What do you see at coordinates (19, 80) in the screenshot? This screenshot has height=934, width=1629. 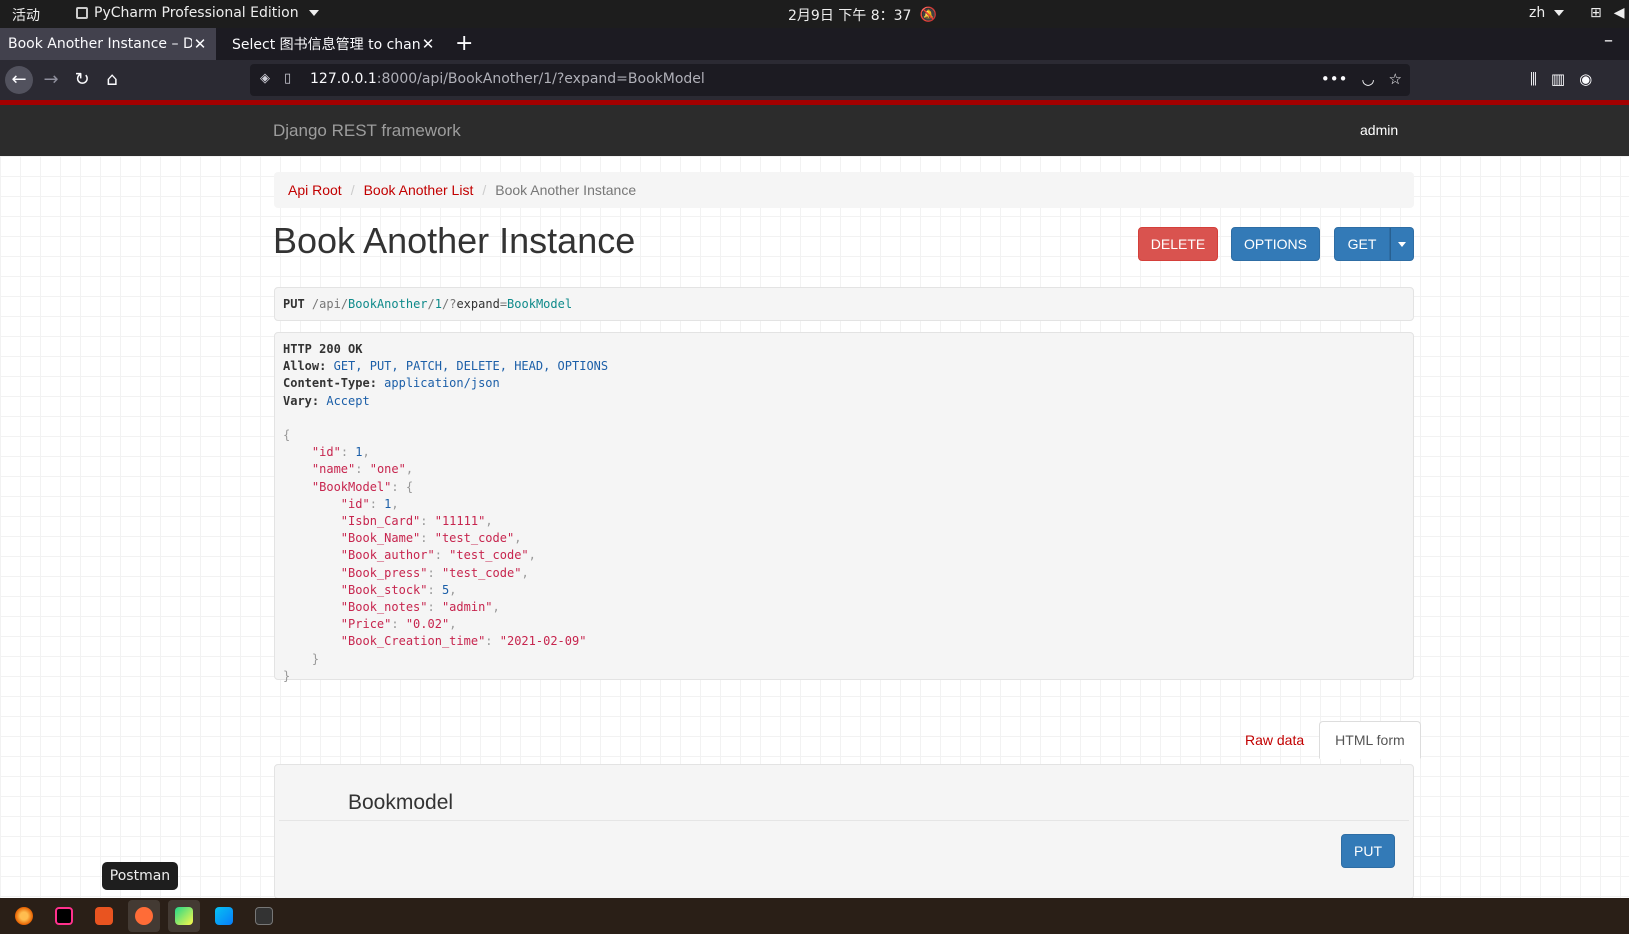 I see `back-icon: ←` at bounding box center [19, 80].